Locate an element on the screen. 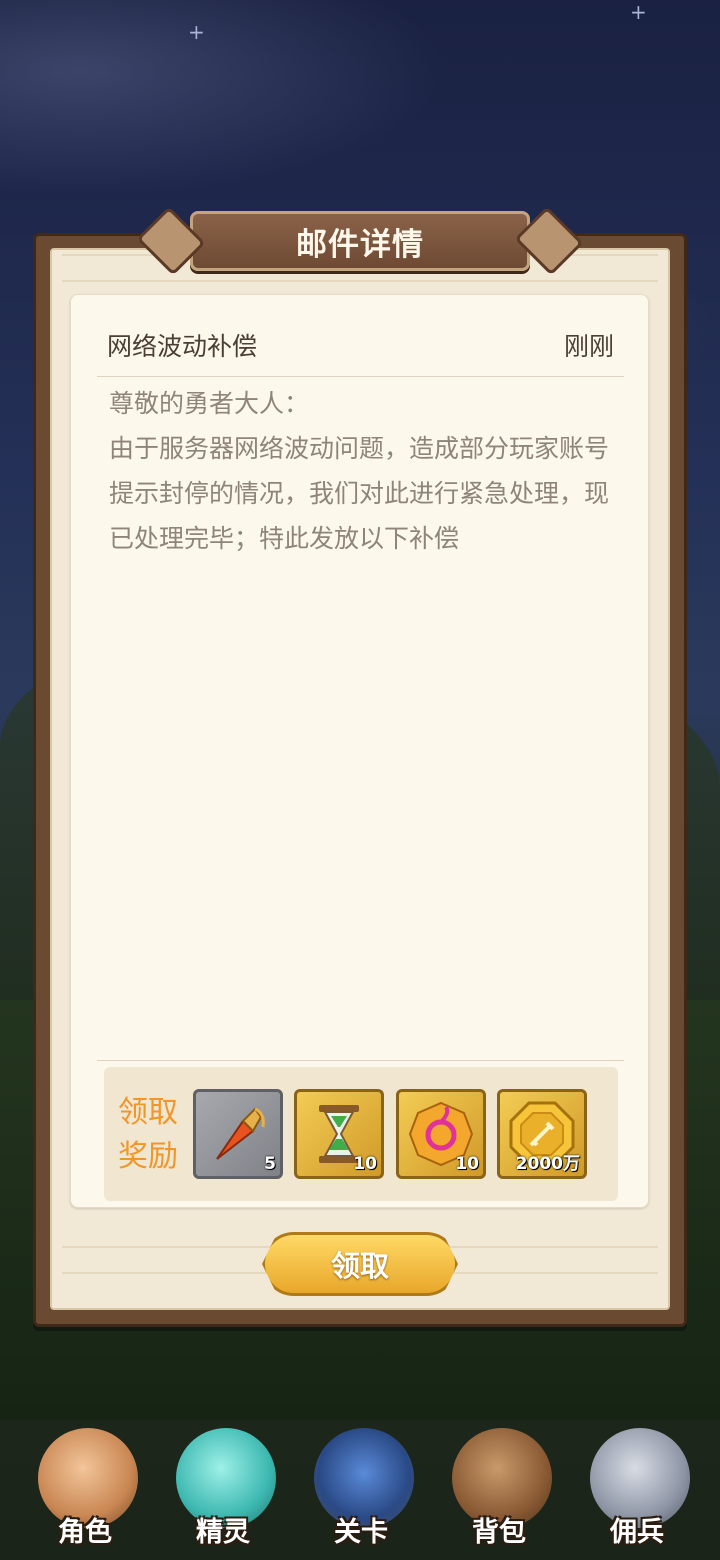 This screenshot has height=1560, width=720. reward-item: 2000万 is located at coordinates (542, 1134).